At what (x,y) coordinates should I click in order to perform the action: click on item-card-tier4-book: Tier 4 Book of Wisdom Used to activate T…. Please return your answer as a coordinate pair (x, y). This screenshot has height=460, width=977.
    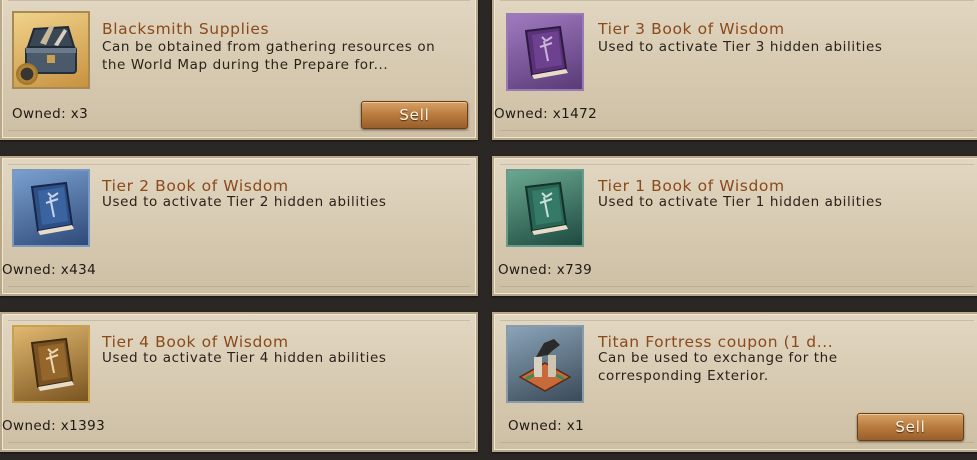
    Looking at the image, I should click on (239, 382).